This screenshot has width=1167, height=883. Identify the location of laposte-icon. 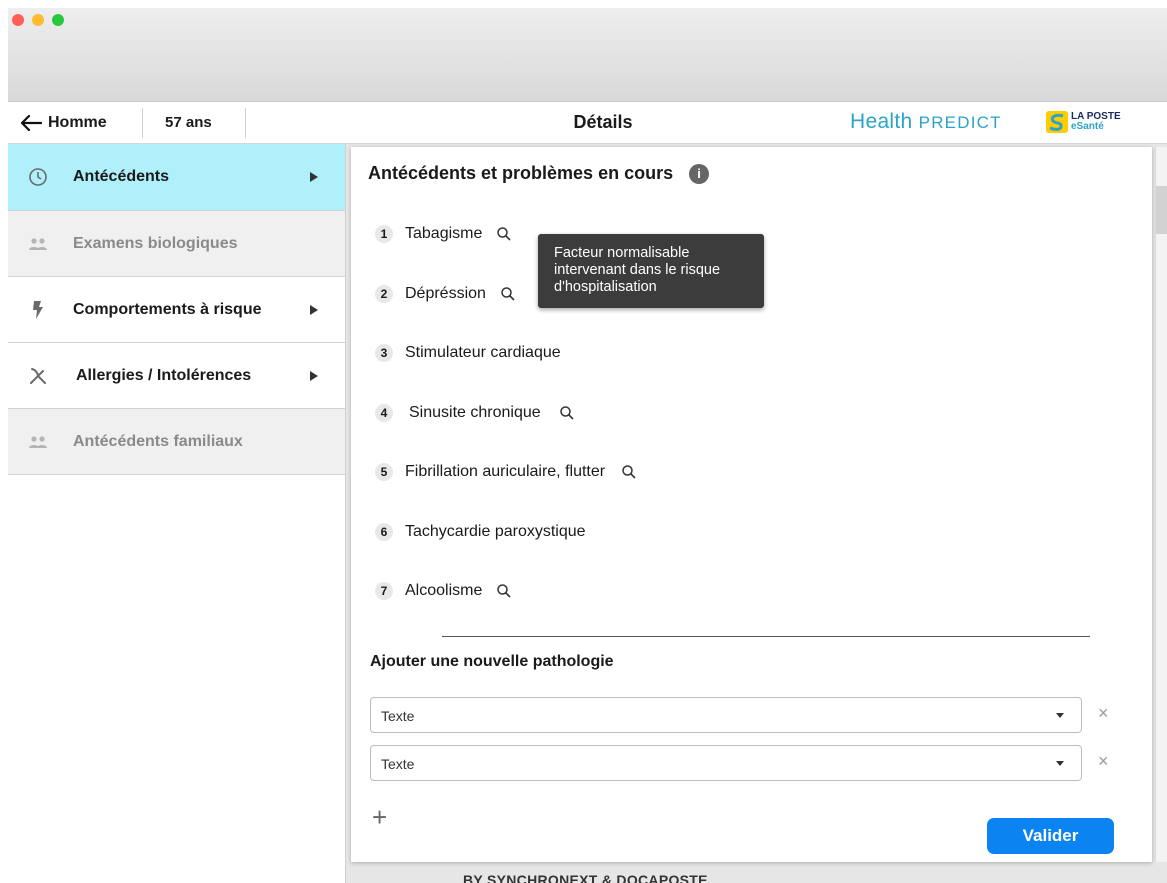
(1057, 122).